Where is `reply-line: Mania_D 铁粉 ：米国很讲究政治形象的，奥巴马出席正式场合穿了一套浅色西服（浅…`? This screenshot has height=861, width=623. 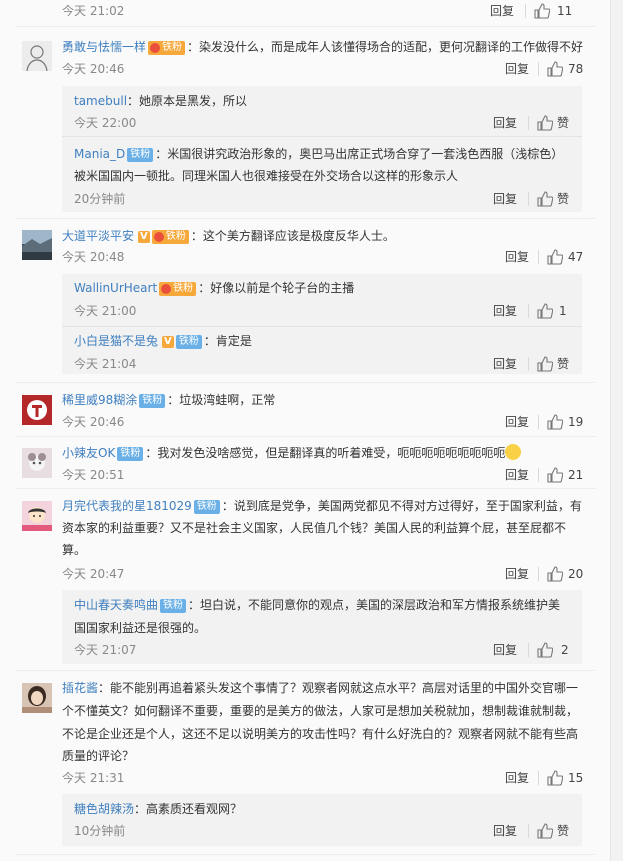
reply-line: Mania_D 铁粉 ：米国很讲究政治形象的，奥巴马出席正式场合穿了一套浅色西服（浅… is located at coordinates (318, 154).